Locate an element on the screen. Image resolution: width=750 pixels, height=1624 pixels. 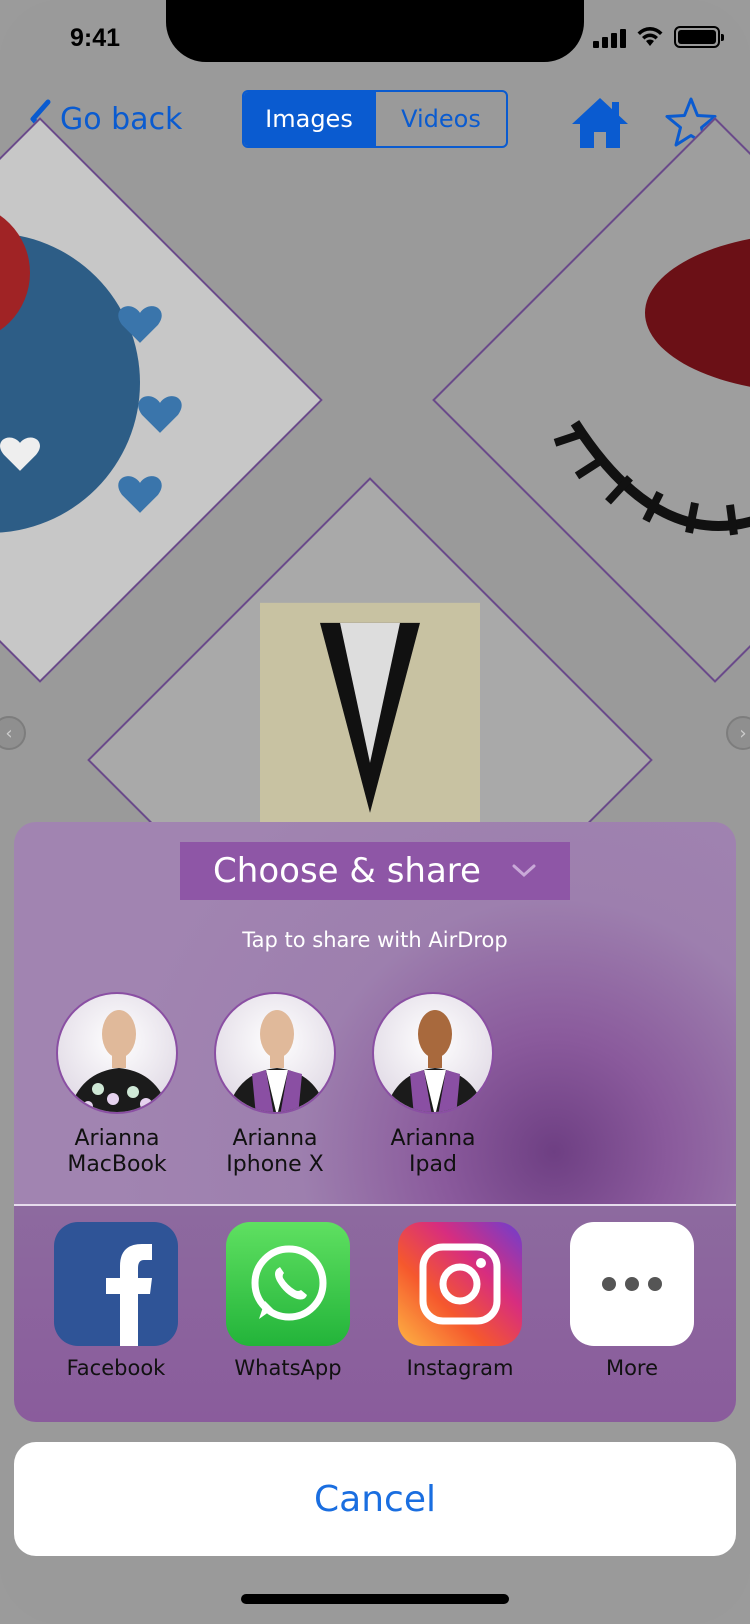
status-time: 9:41 is located at coordinates (95, 38).